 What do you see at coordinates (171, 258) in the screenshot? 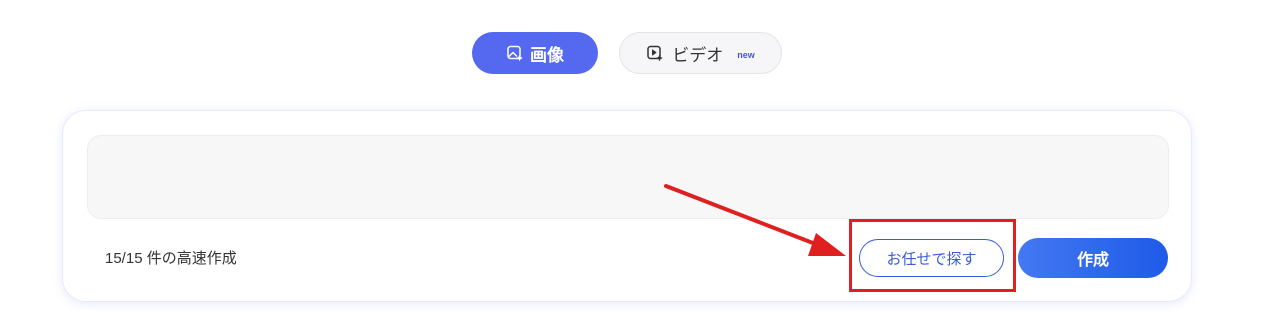
I see `quota-text: 15/15 件の高速作成` at bounding box center [171, 258].